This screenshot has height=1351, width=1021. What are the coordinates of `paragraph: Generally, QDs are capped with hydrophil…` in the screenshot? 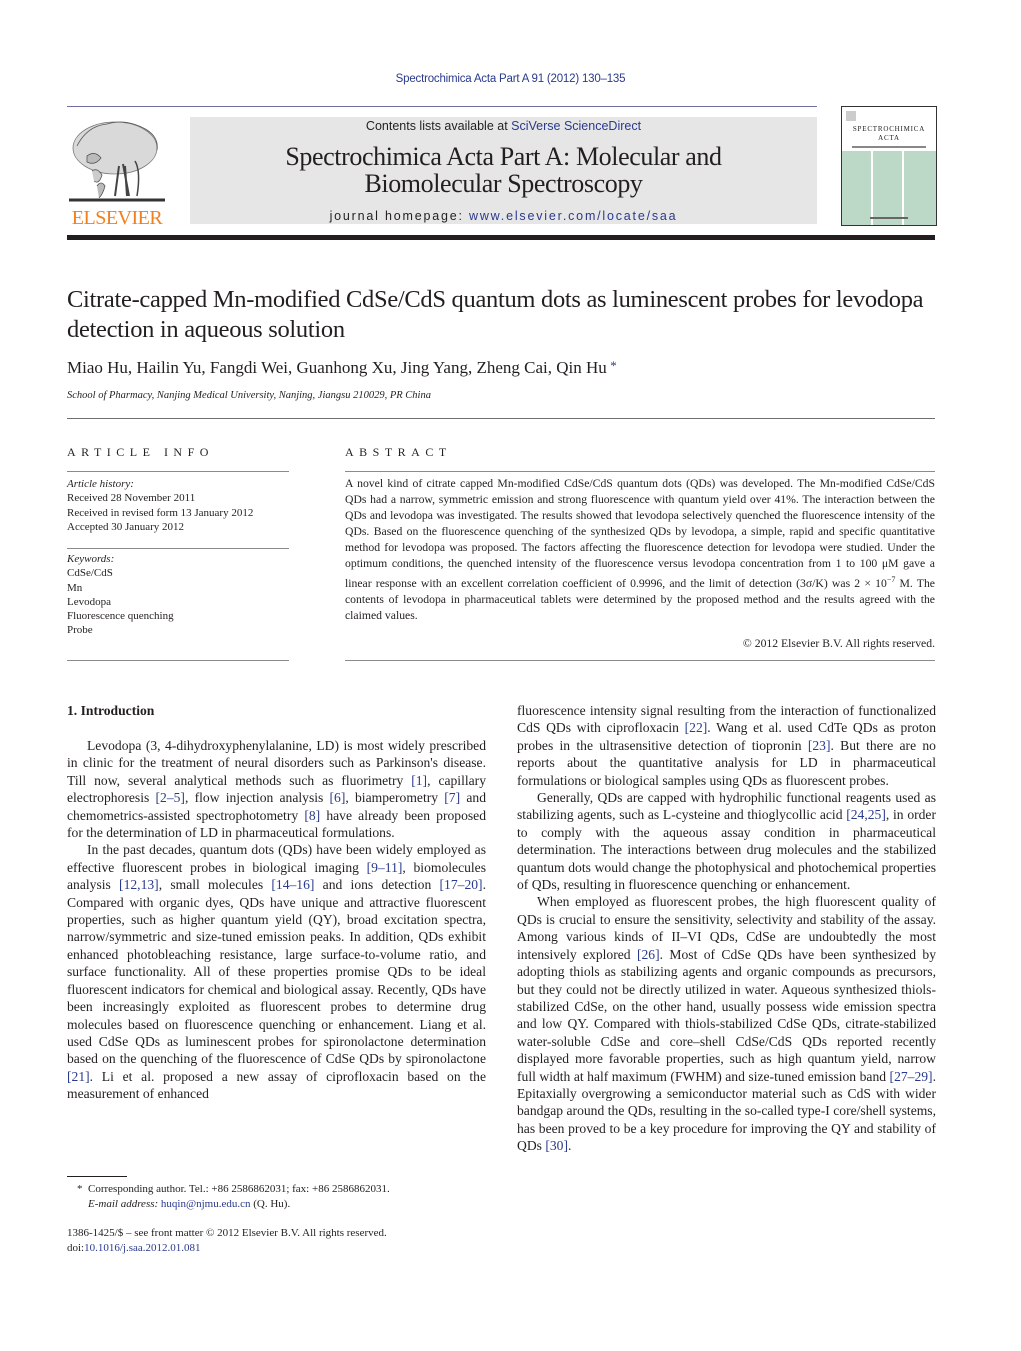 It's located at (726, 841).